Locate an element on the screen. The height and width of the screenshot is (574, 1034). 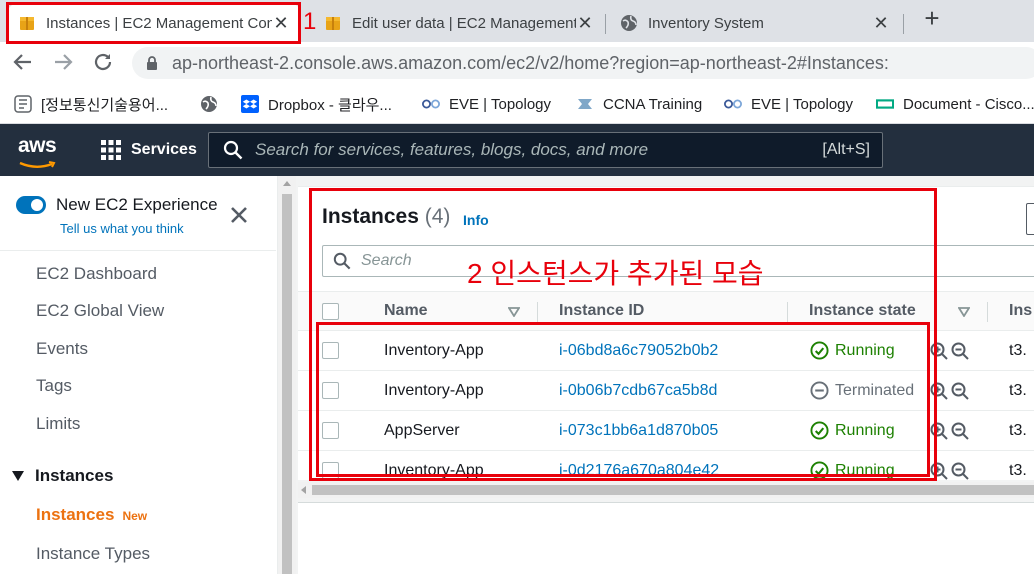
nav-section-label: Instances is located at coordinates (74, 475).